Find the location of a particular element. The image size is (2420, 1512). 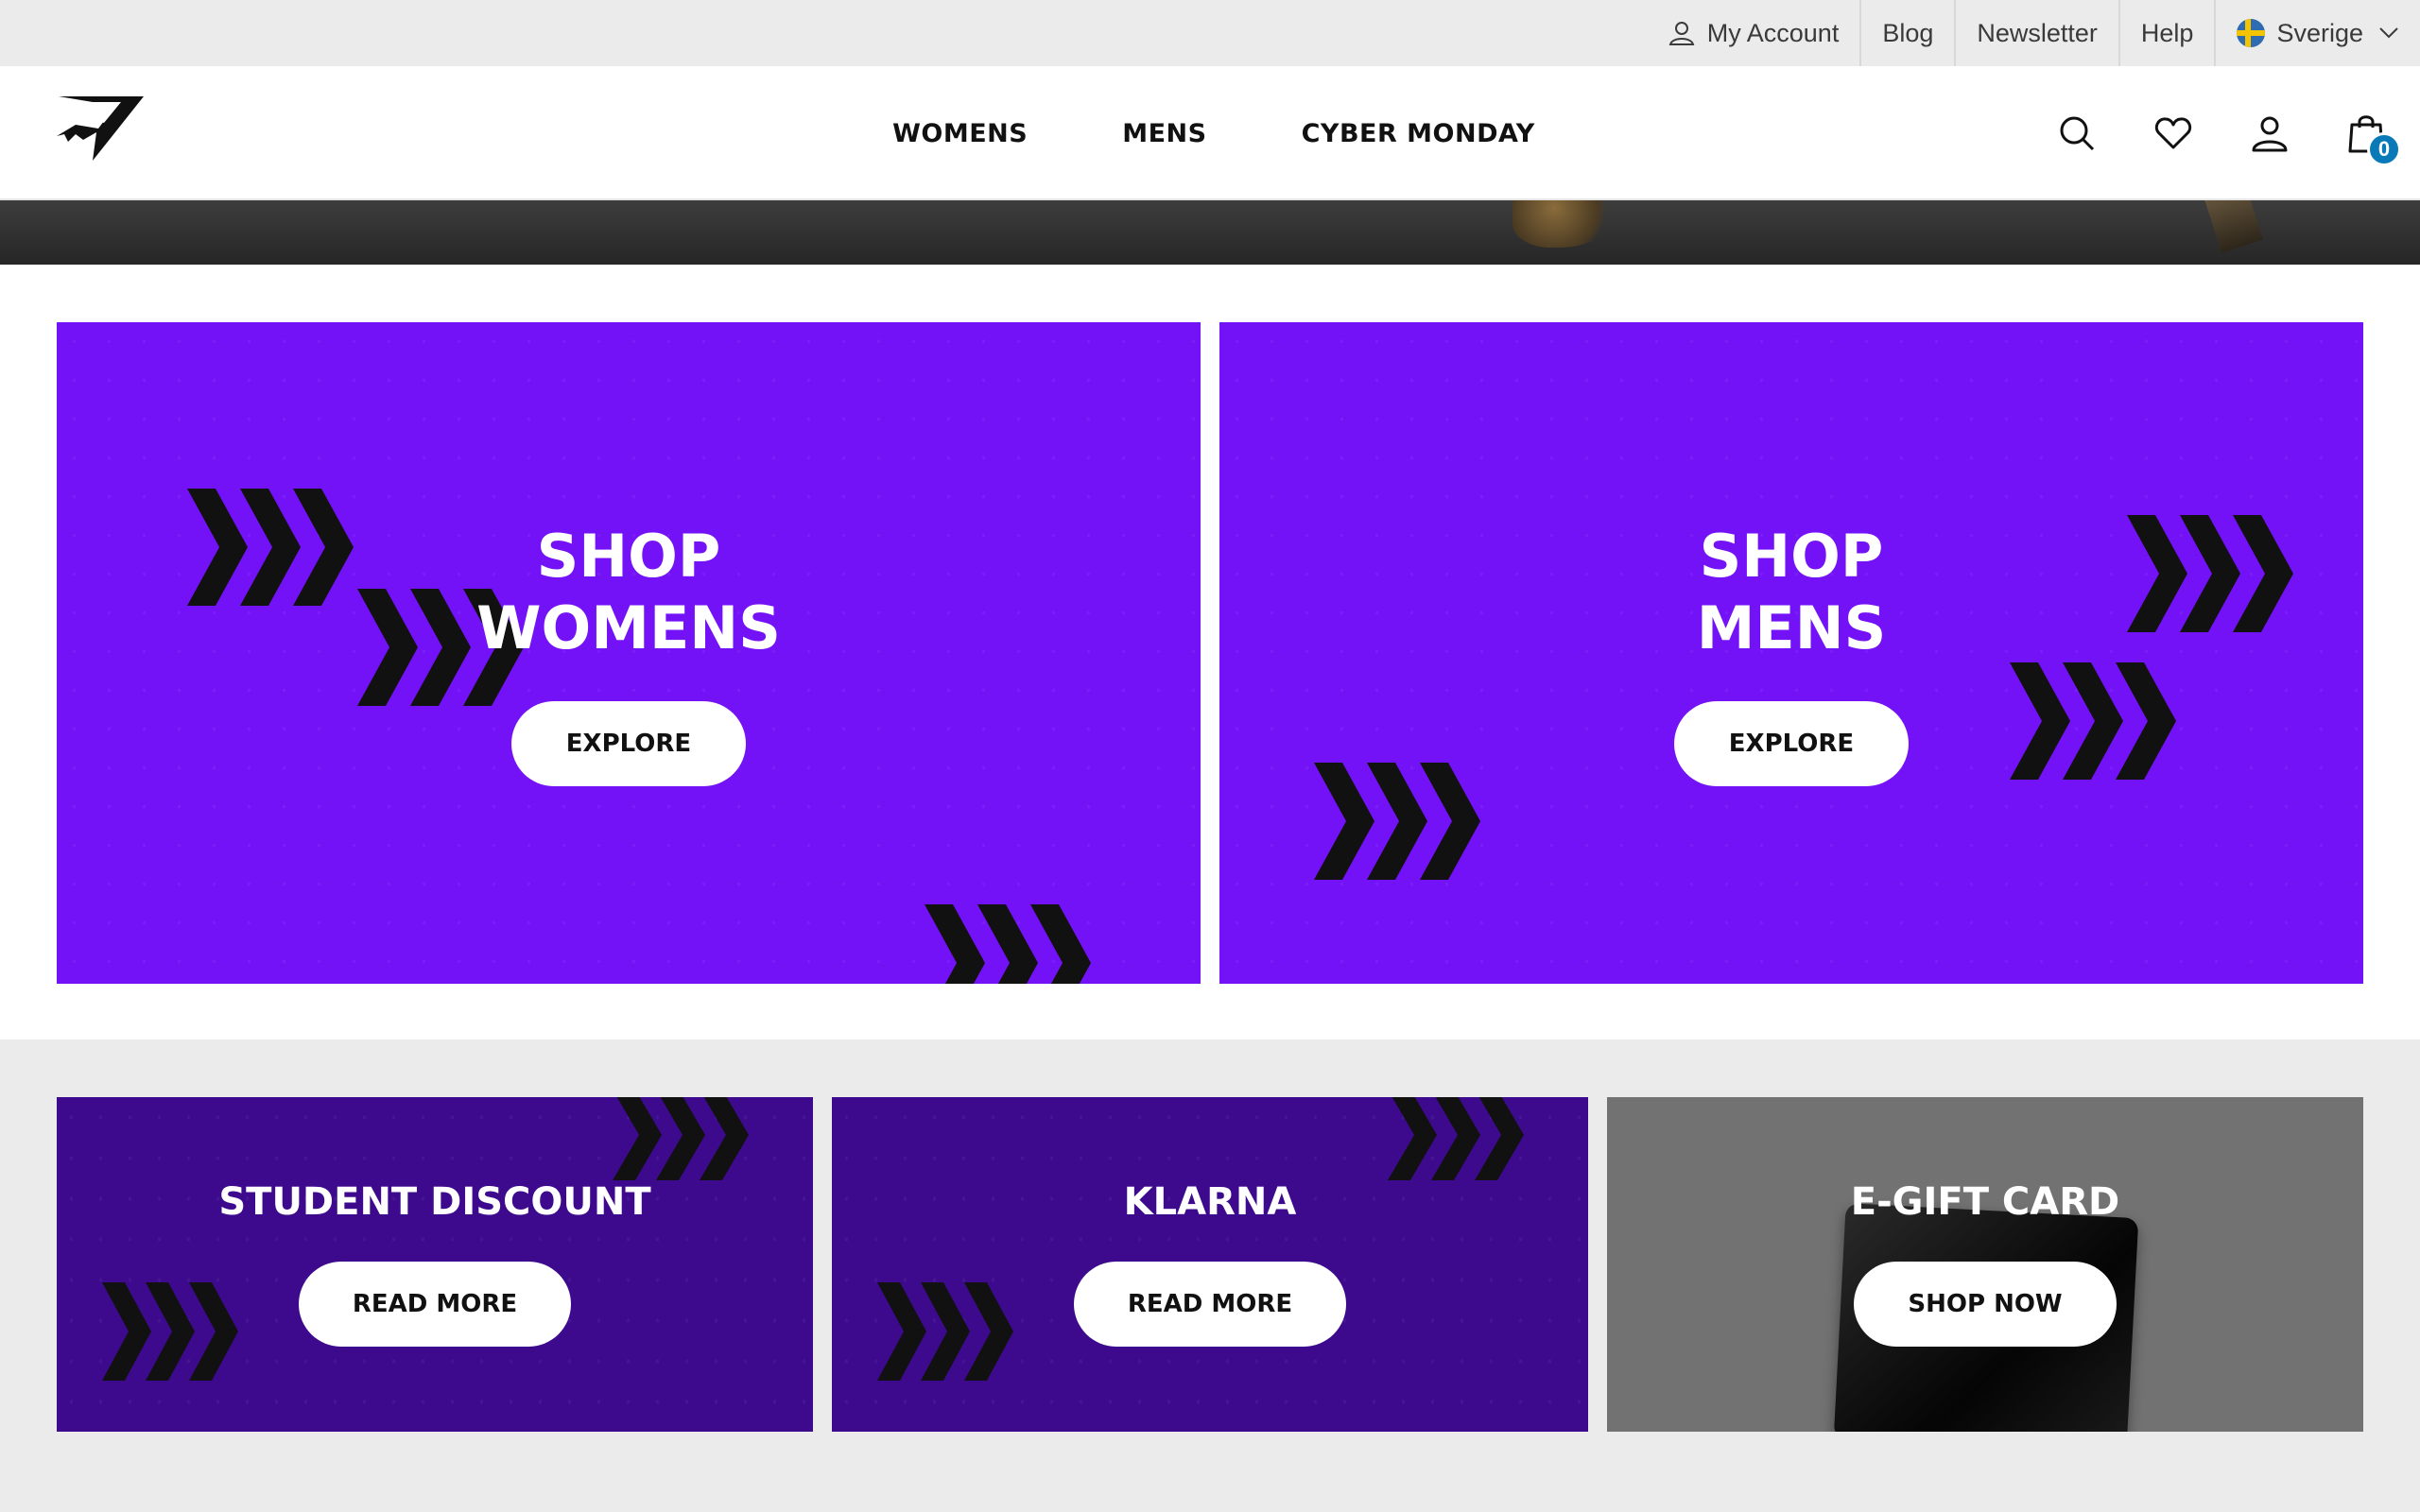

shop-womens-line1: SHOP is located at coordinates (628, 556).